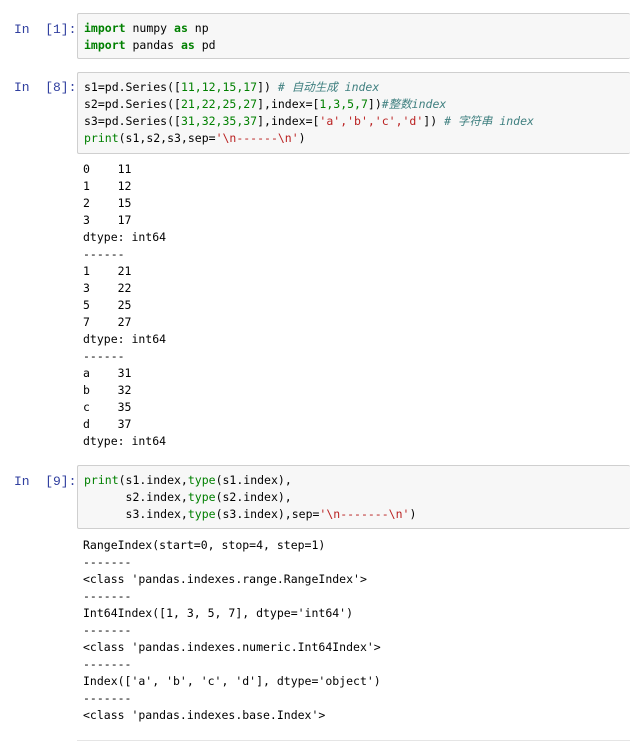  I want to click on cell-divider, so click(353, 740).